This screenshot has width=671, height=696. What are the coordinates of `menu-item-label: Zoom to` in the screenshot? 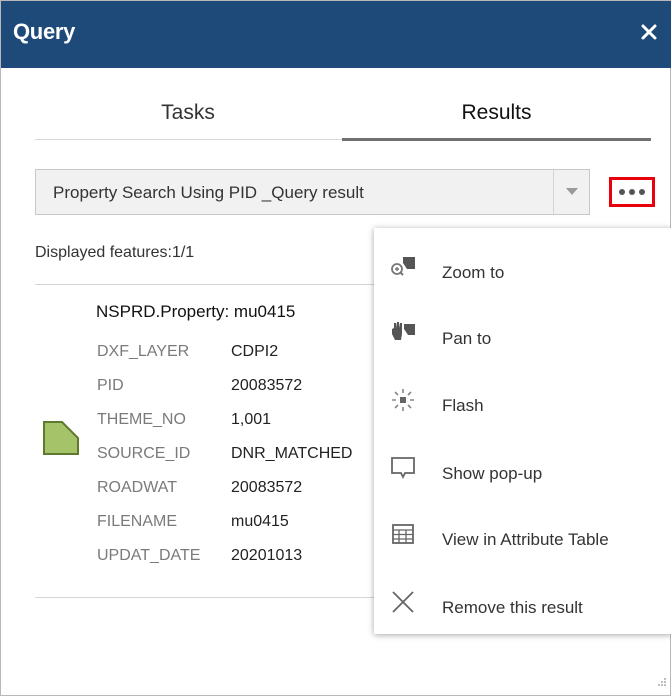 It's located at (473, 272).